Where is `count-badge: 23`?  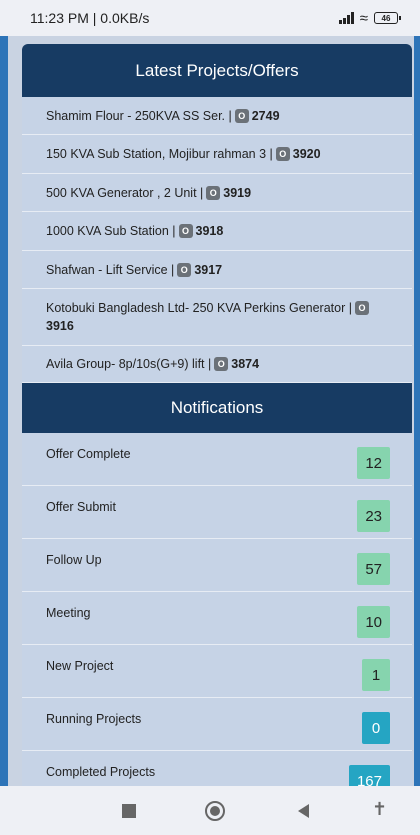 count-badge: 23 is located at coordinates (373, 516).